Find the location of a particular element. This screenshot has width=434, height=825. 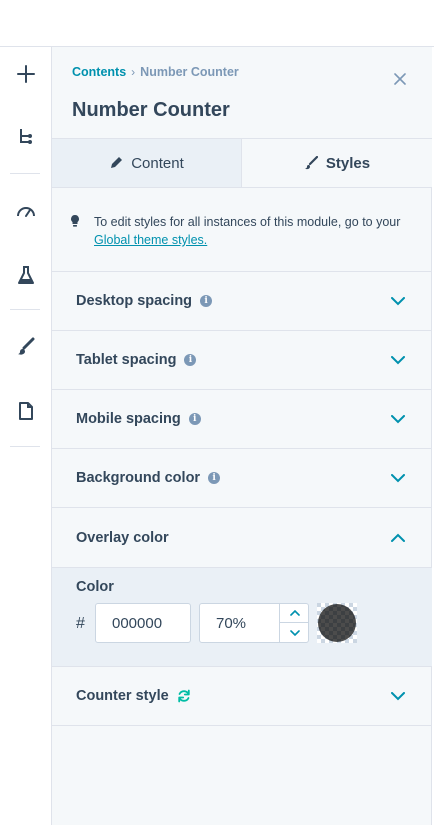

section-label: Background color i is located at coordinates (148, 478).